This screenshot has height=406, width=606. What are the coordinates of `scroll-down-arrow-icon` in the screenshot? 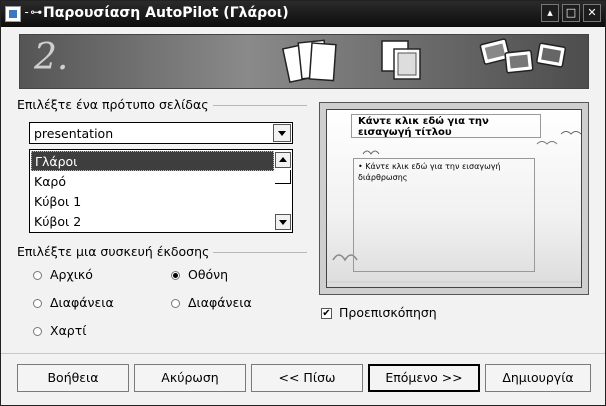 It's located at (283, 222).